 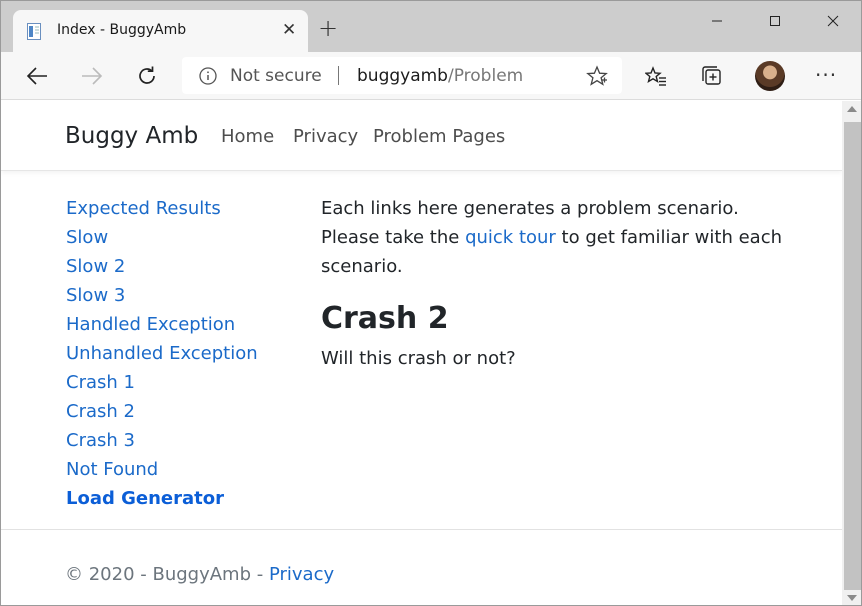 What do you see at coordinates (852, 598) in the screenshot?
I see `scroll-down-arrow-icon` at bounding box center [852, 598].